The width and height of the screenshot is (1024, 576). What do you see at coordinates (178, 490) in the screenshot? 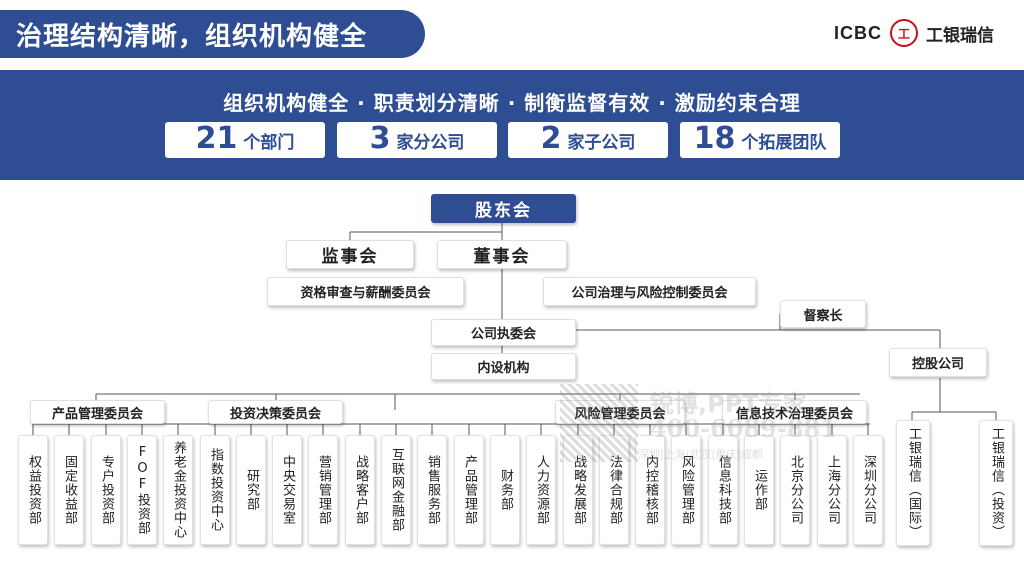
I see `department-box: 养老金投资中心` at bounding box center [178, 490].